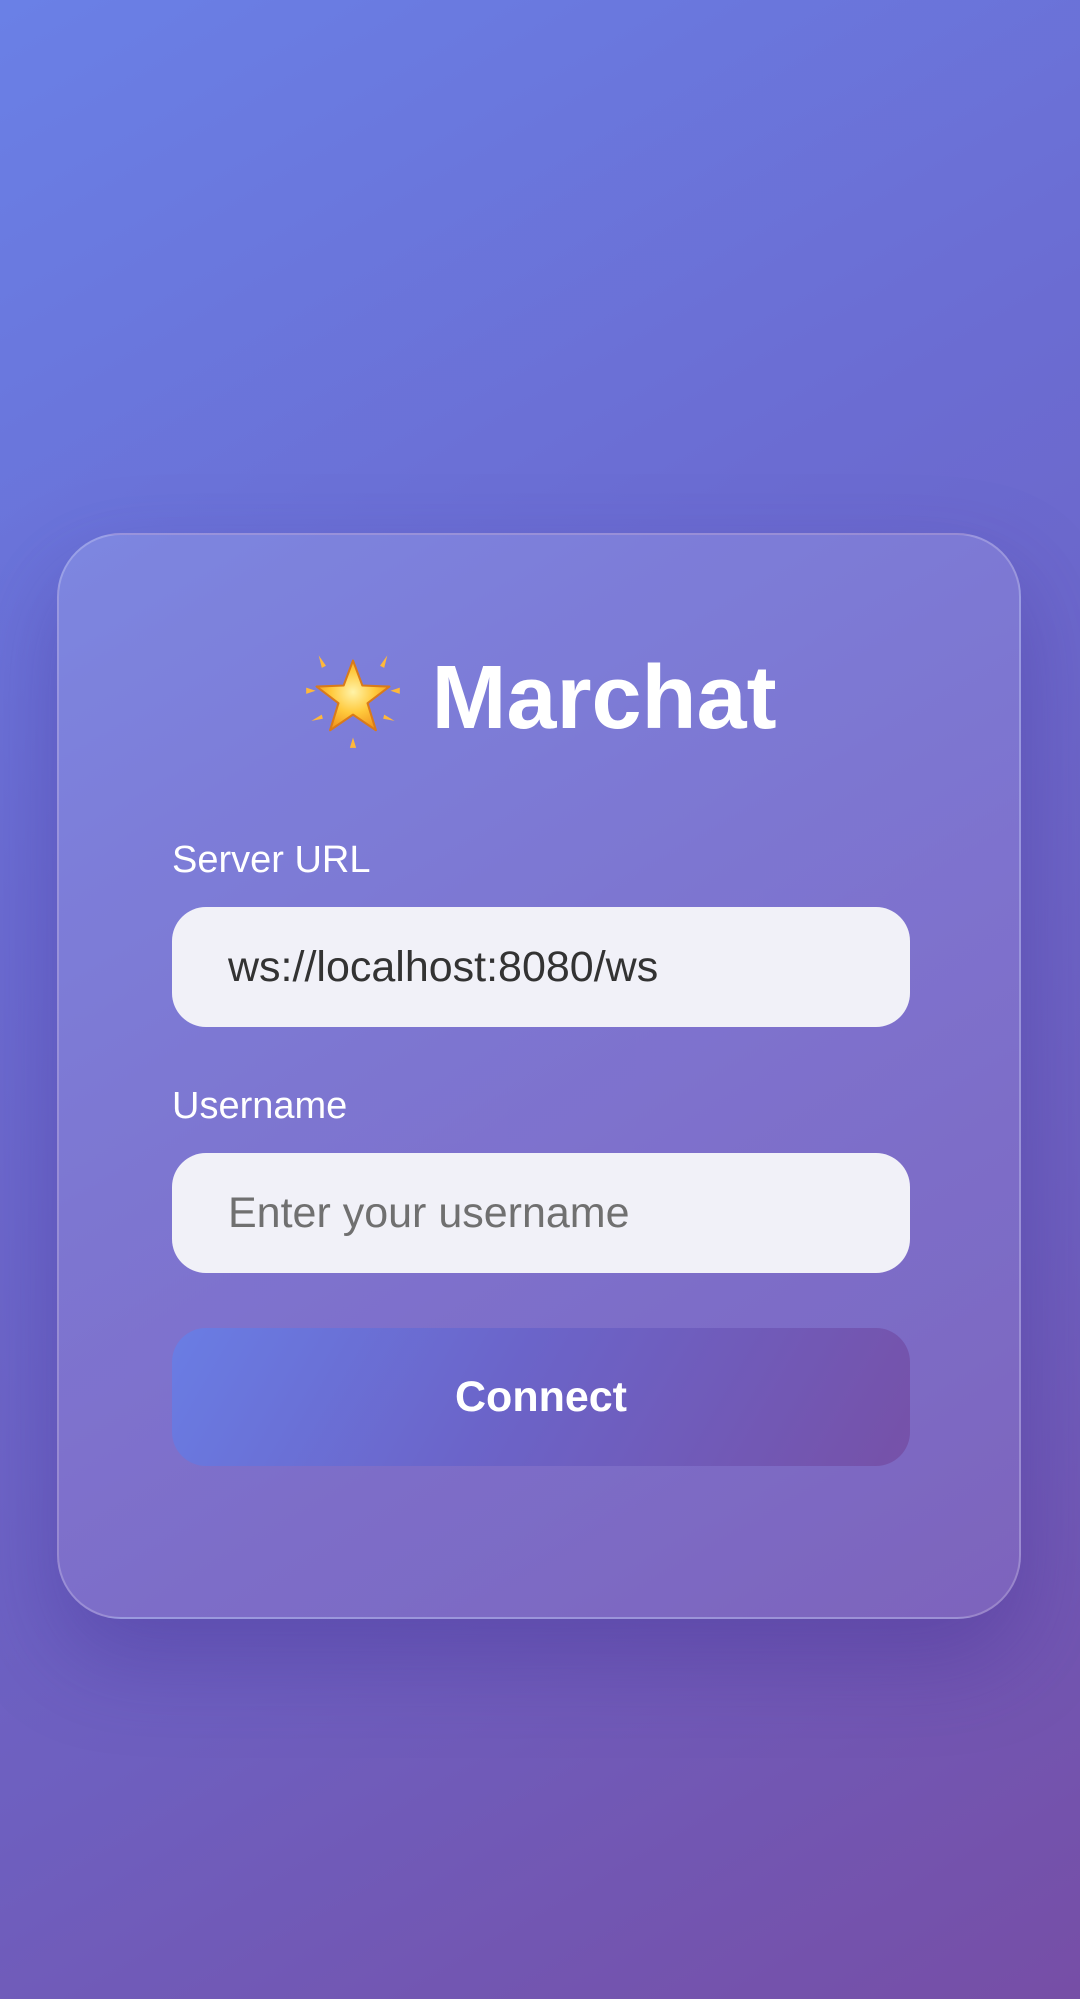 This screenshot has height=1999, width=1080. I want to click on connect-button: Connect, so click(541, 1397).